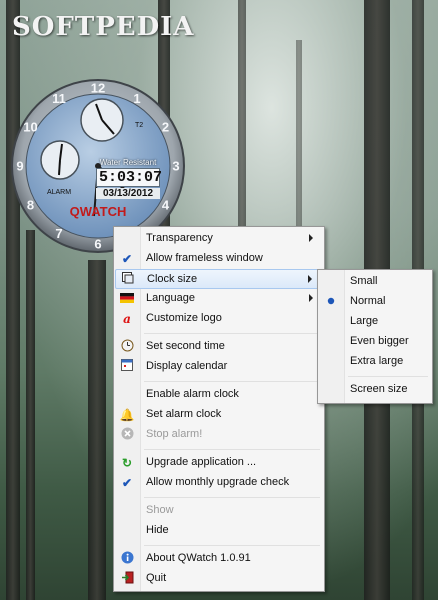 This screenshot has width=438, height=600. I want to click on menu-item-label: Quit, so click(156, 578).